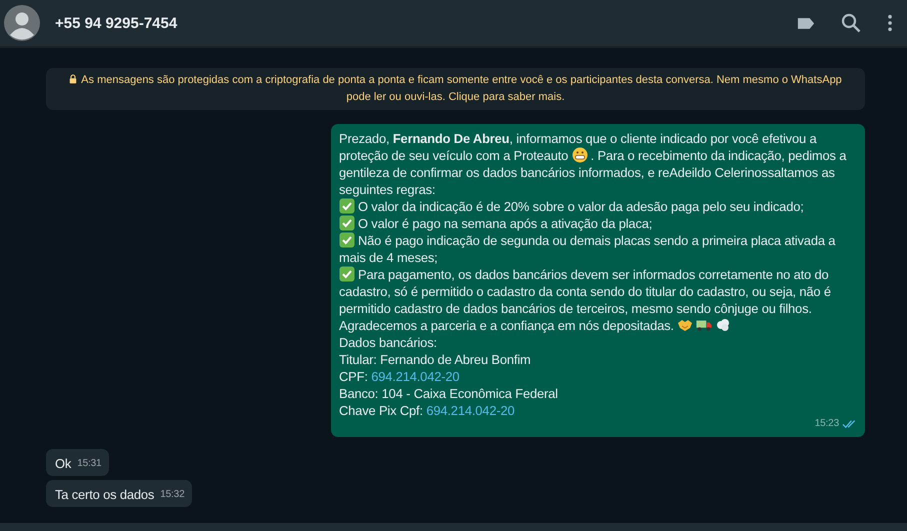 The width and height of the screenshot is (907, 531). What do you see at coordinates (585, 291) in the screenshot?
I see `message-text: Para pagamento, os dados bancários devem ser informados corretamente no ato do cadastro, só é permitido o cadastro da conta sendo do titular do cadastro, ou seja, não é permitido cadastro de dados bancários de terceiros, mesmo sendo cônjuge ou filhos.` at bounding box center [585, 291].